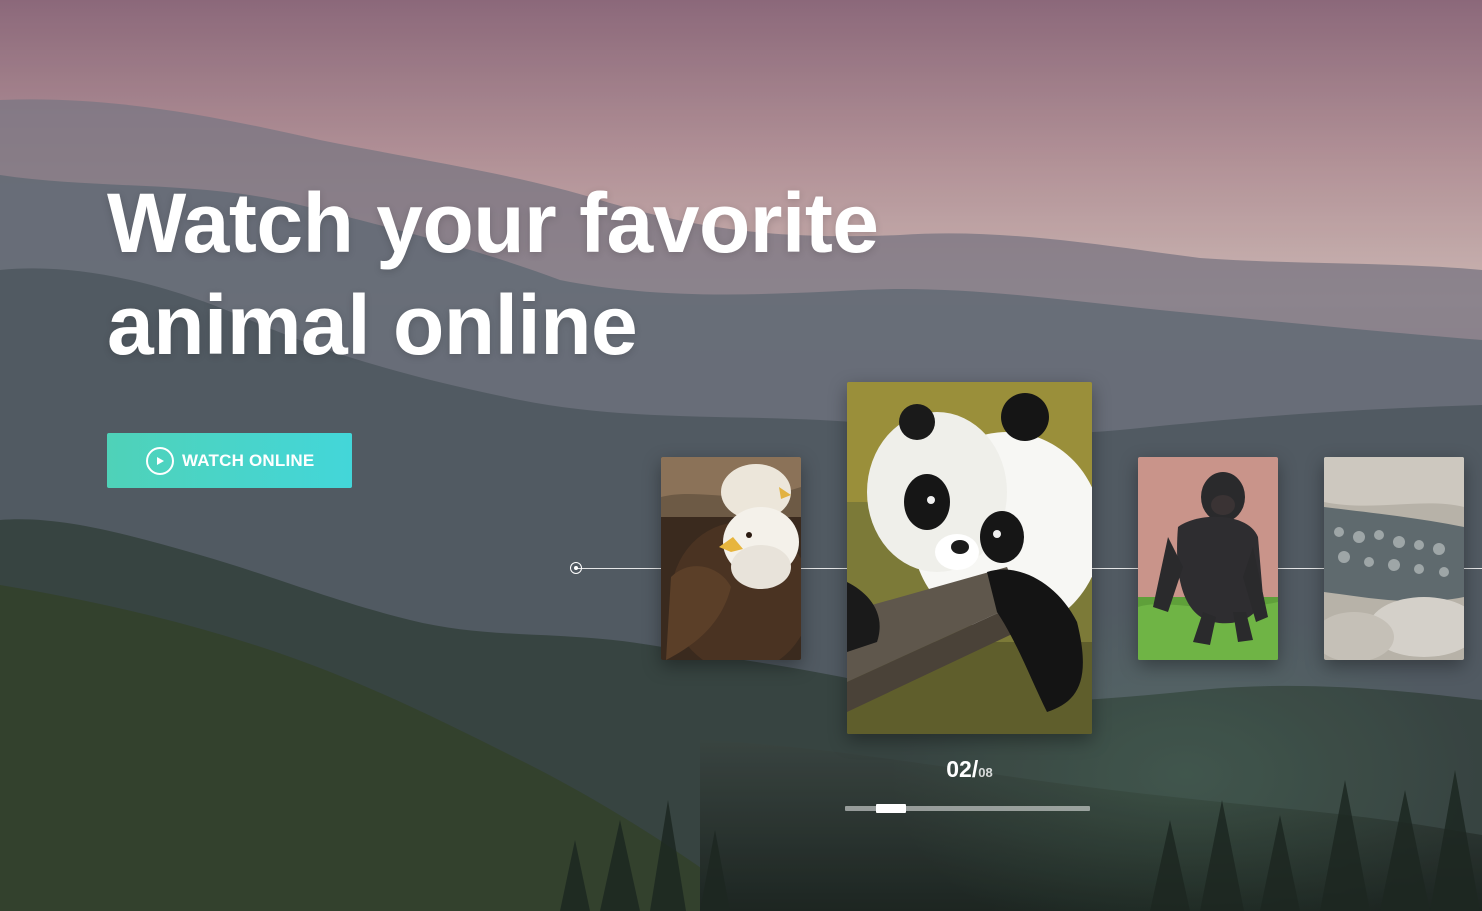 The image size is (1482, 911). What do you see at coordinates (891, 808) in the screenshot?
I see `slider-progress-handle` at bounding box center [891, 808].